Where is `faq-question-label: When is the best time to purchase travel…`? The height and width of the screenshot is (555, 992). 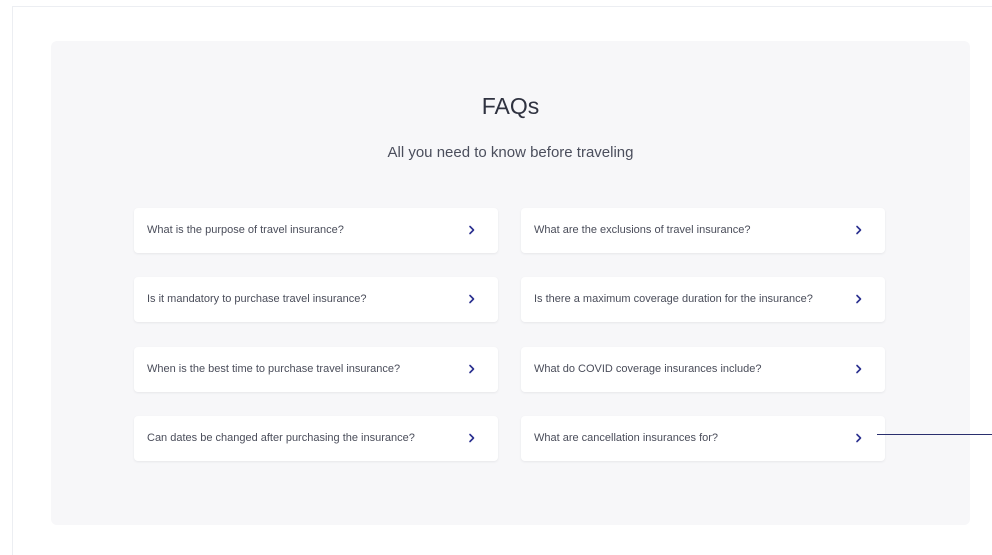 faq-question-label: When is the best time to purchase travel… is located at coordinates (274, 369).